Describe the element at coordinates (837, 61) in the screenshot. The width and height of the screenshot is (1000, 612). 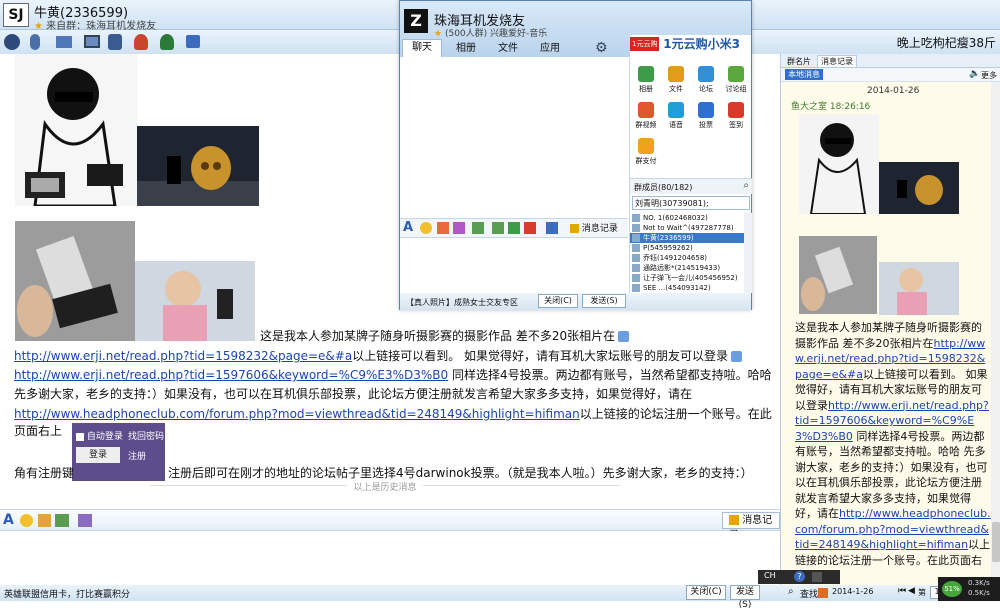
I see `tab-message-record: 消息记录` at that location.